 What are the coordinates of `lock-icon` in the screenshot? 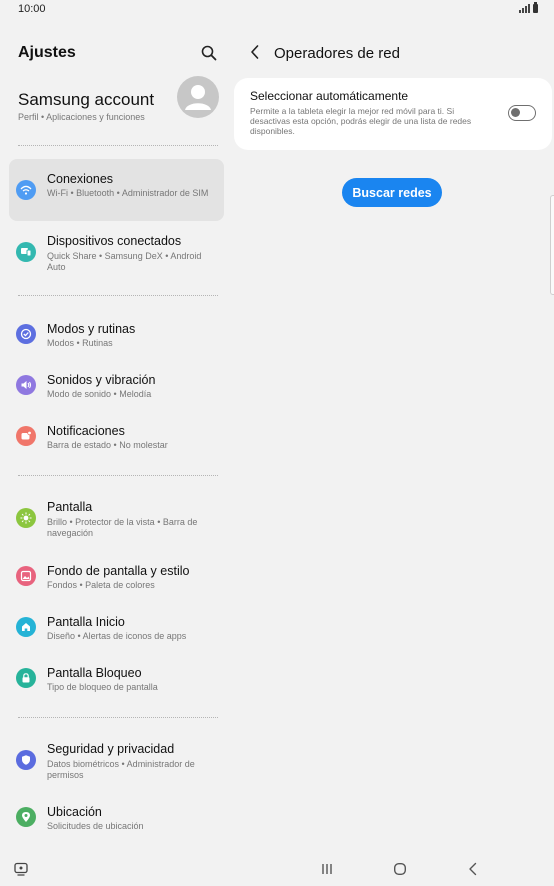 It's located at (26, 678).